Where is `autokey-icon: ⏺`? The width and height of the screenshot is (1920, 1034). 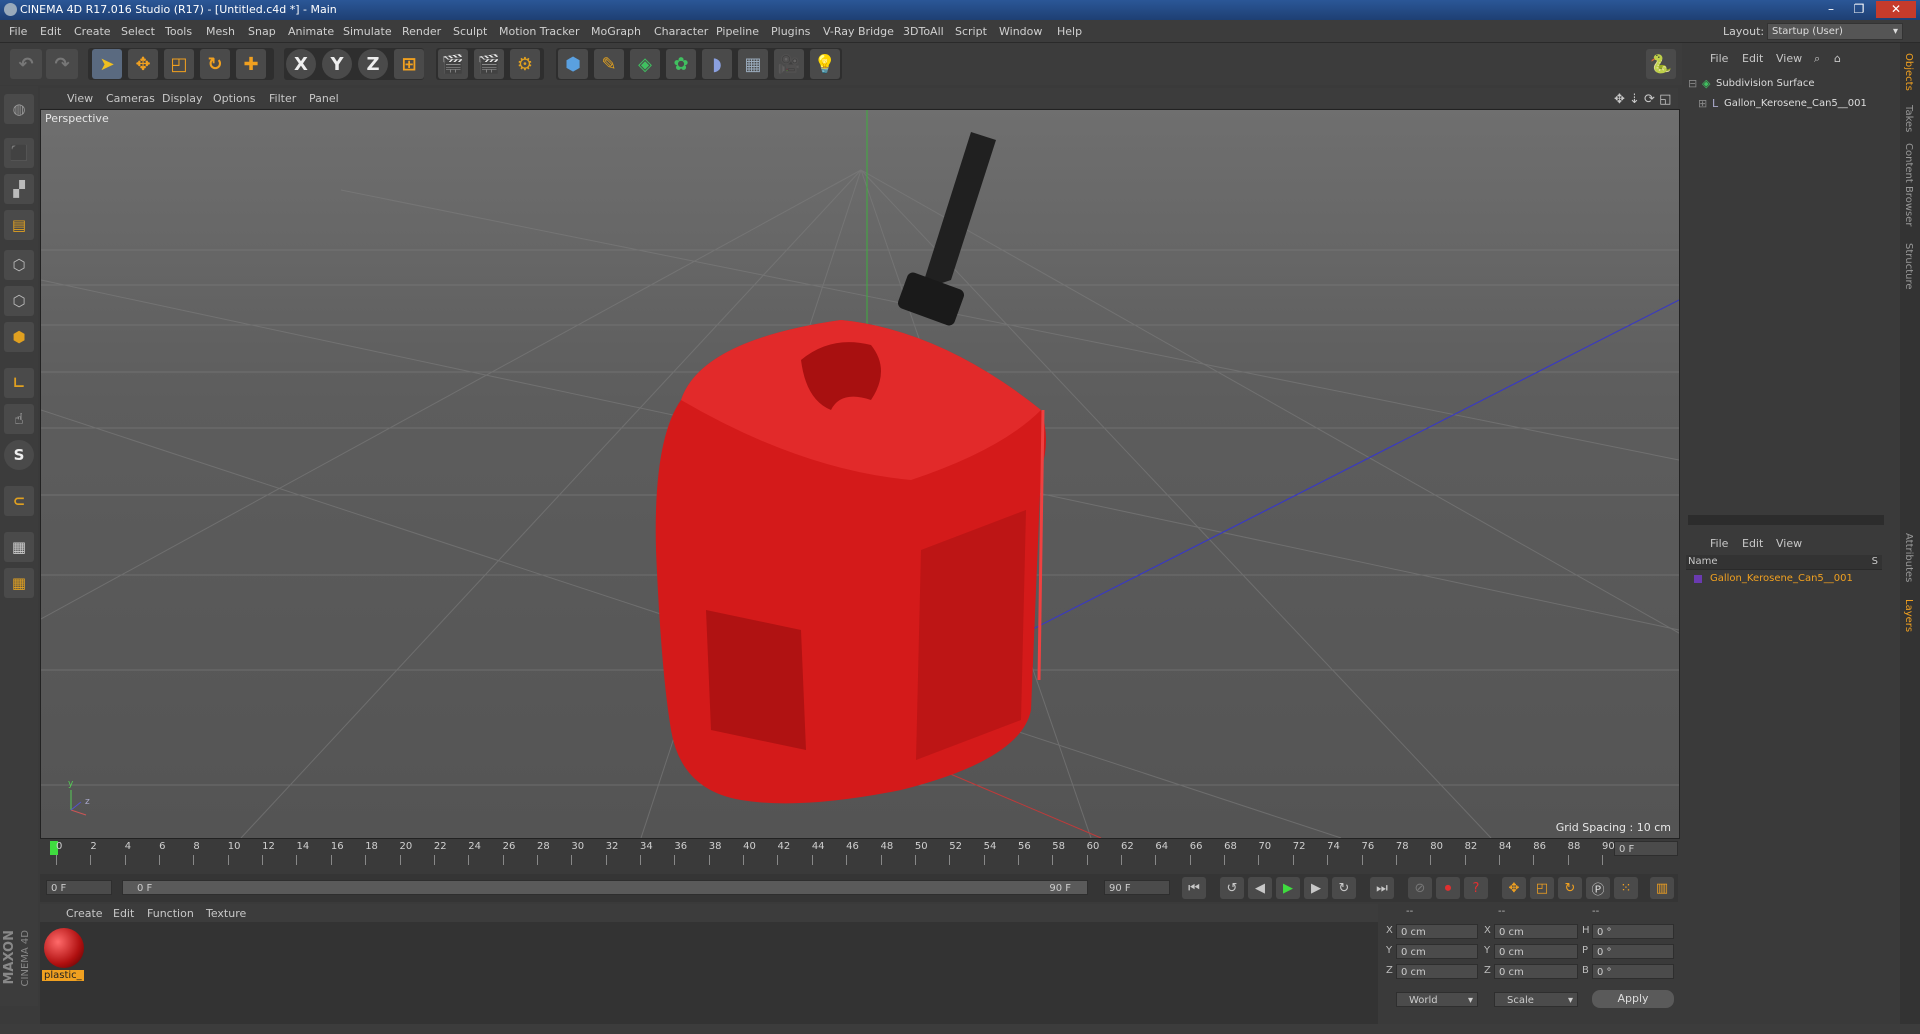
autokey-icon: ⏺ is located at coordinates (1448, 888).